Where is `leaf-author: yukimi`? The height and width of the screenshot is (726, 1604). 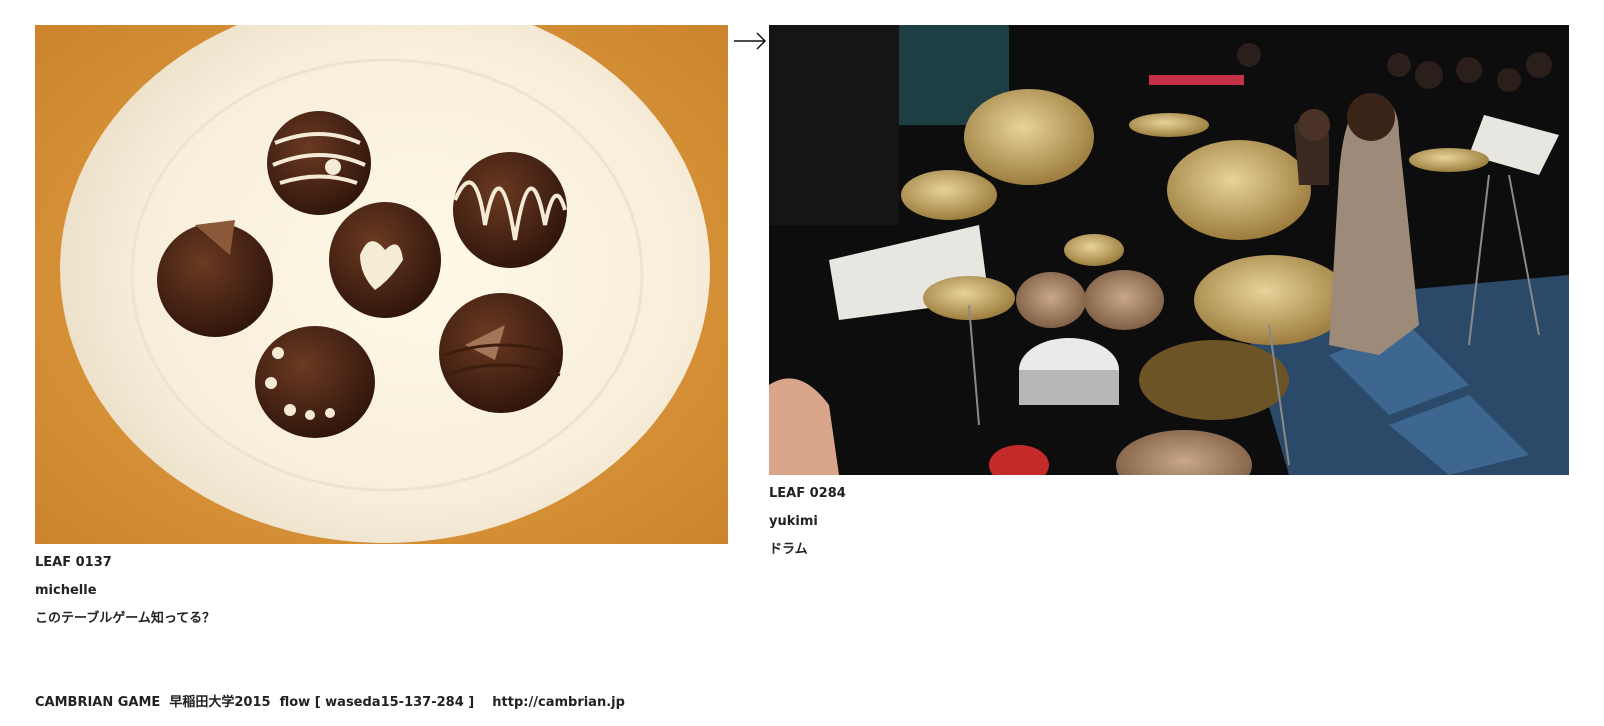
leaf-author: yukimi is located at coordinates (793, 521).